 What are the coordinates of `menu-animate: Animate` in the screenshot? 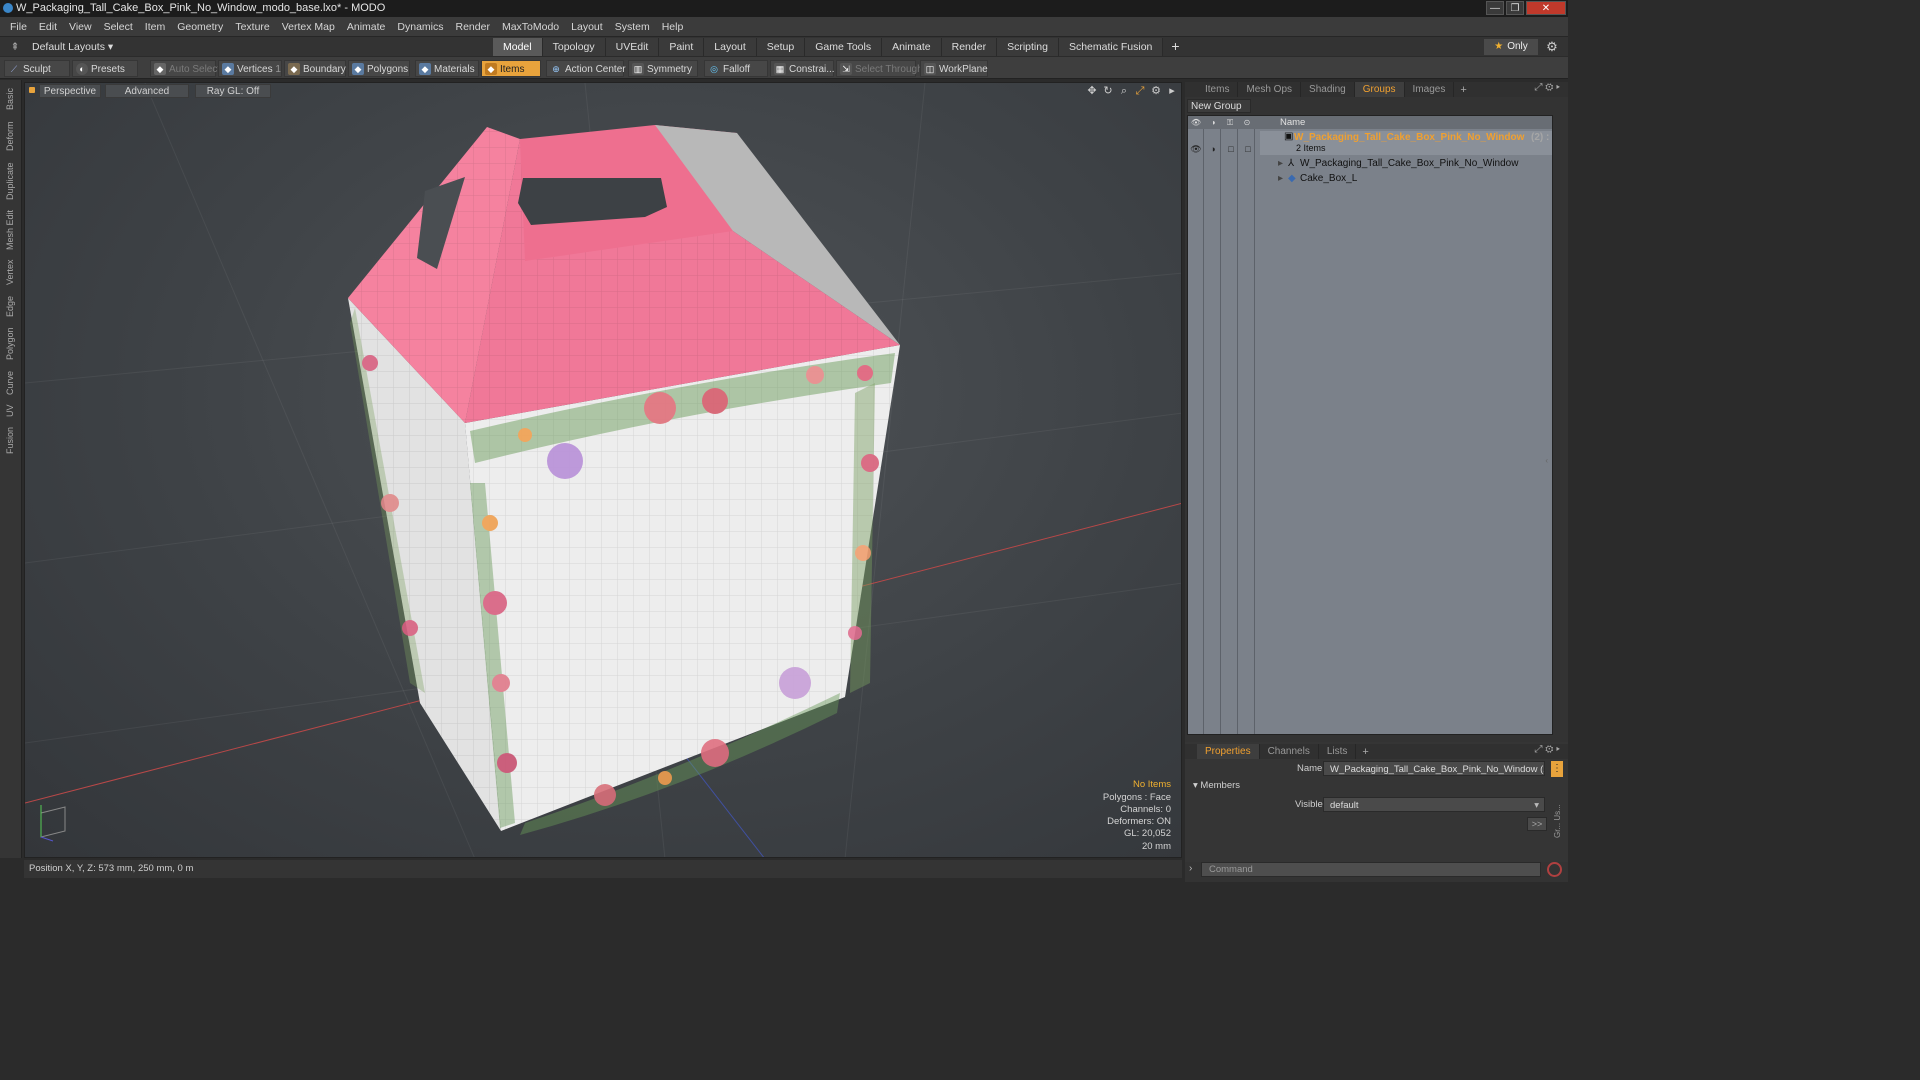 It's located at (366, 27).